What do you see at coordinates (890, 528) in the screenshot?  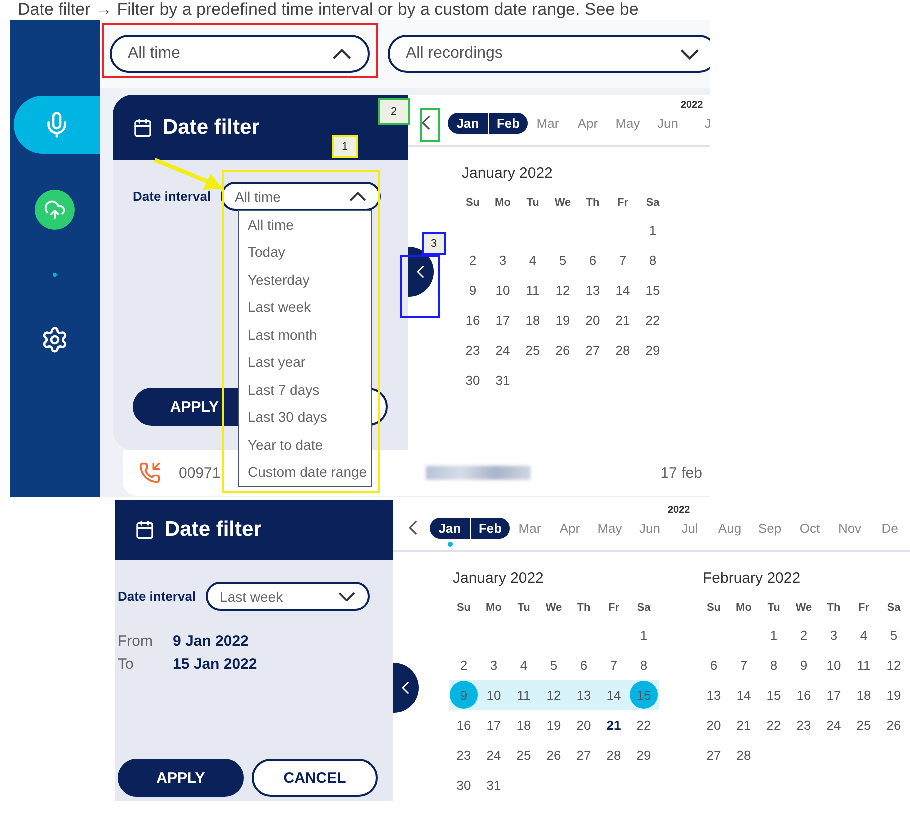 I see `month-tab: De` at bounding box center [890, 528].